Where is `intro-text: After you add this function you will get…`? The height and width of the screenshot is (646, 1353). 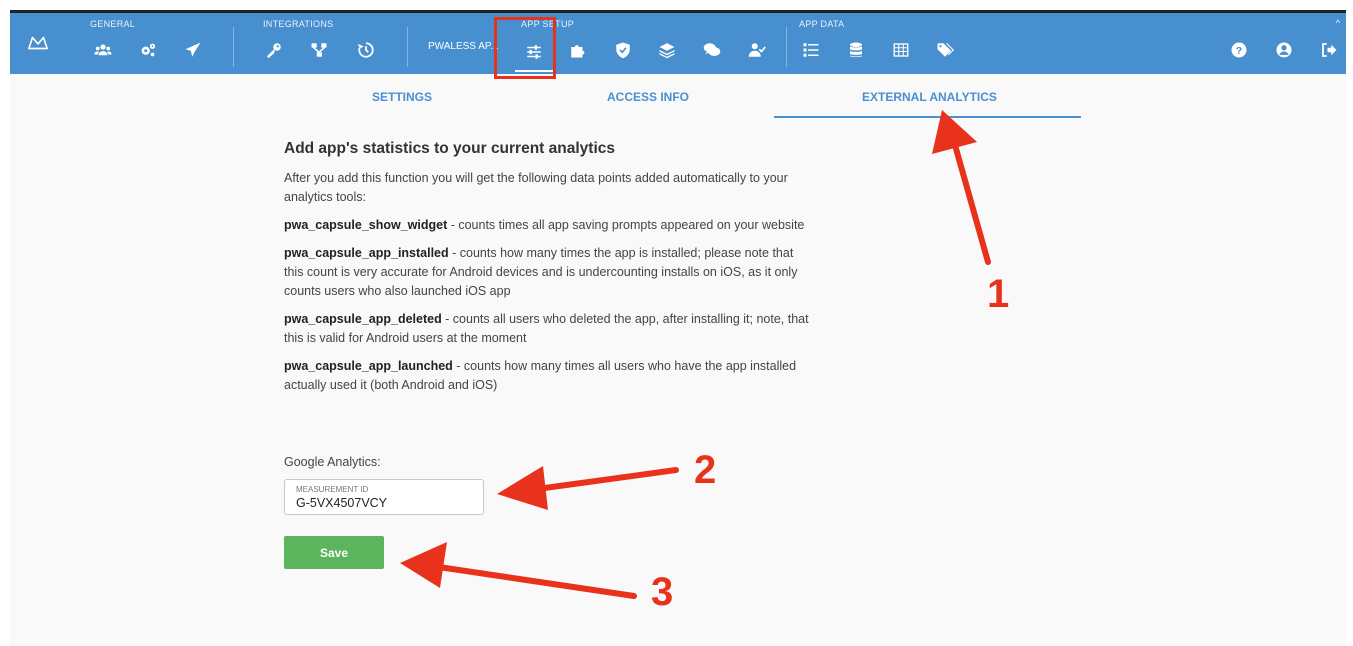 intro-text: After you add this function you will get… is located at coordinates (536, 187).